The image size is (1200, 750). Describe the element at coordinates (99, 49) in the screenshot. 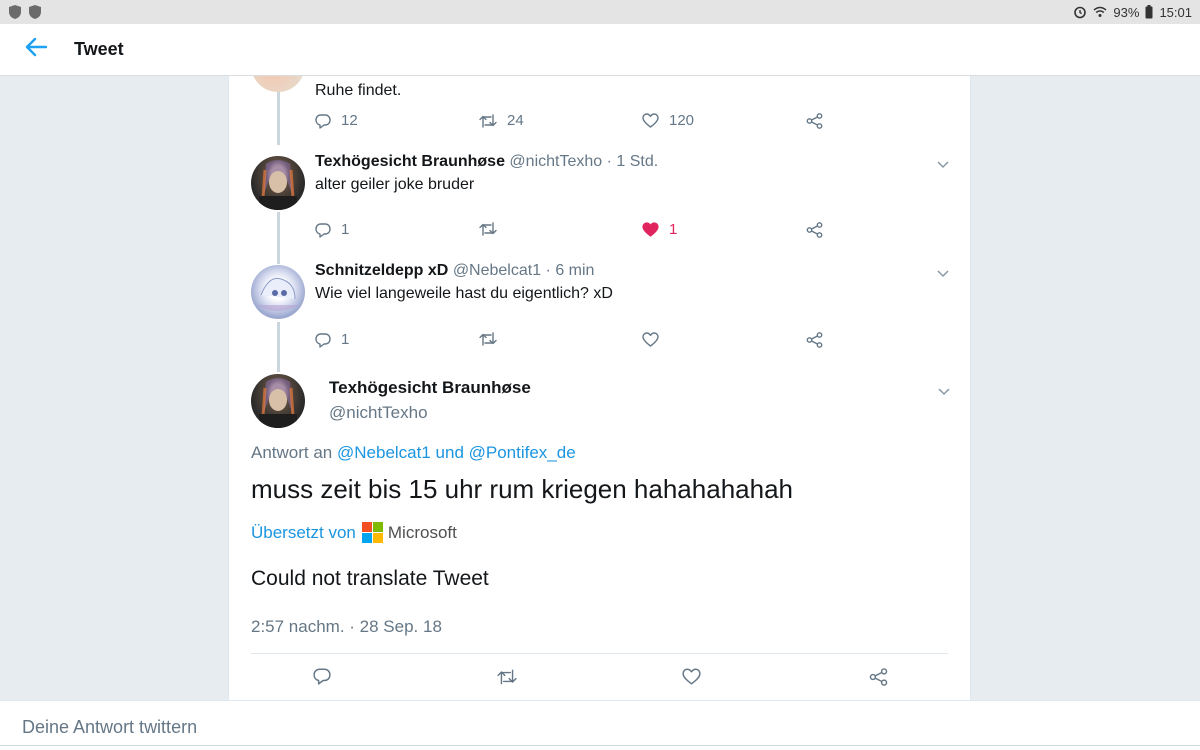

I see `page-title: Tweet` at that location.